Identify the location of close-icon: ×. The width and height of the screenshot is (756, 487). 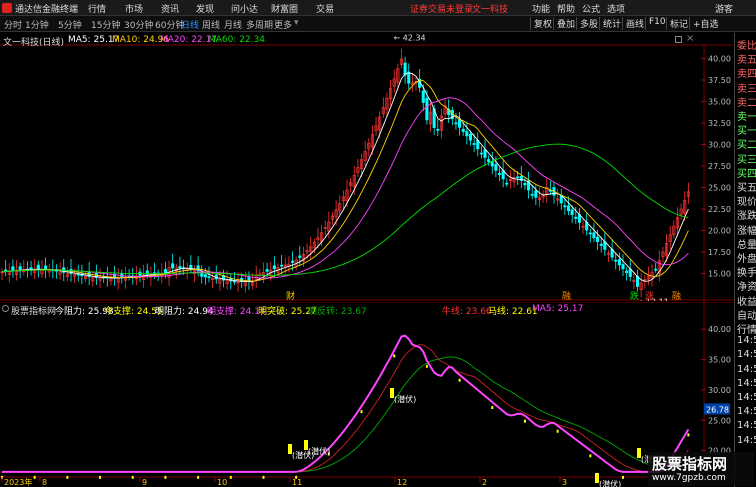
(690, 38).